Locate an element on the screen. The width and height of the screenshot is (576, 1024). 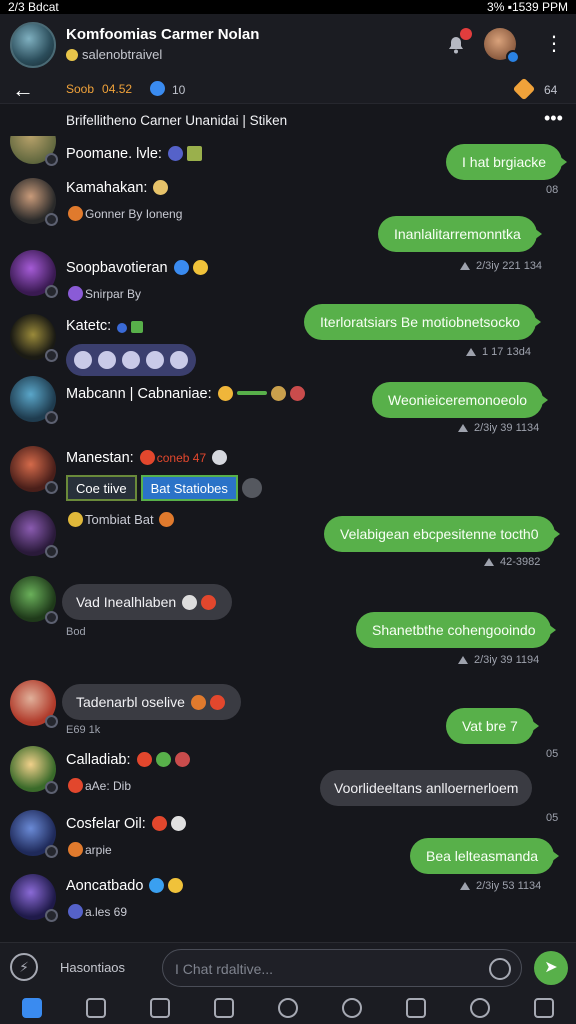
stat-value: 04.52 is located at coordinates (117, 89).